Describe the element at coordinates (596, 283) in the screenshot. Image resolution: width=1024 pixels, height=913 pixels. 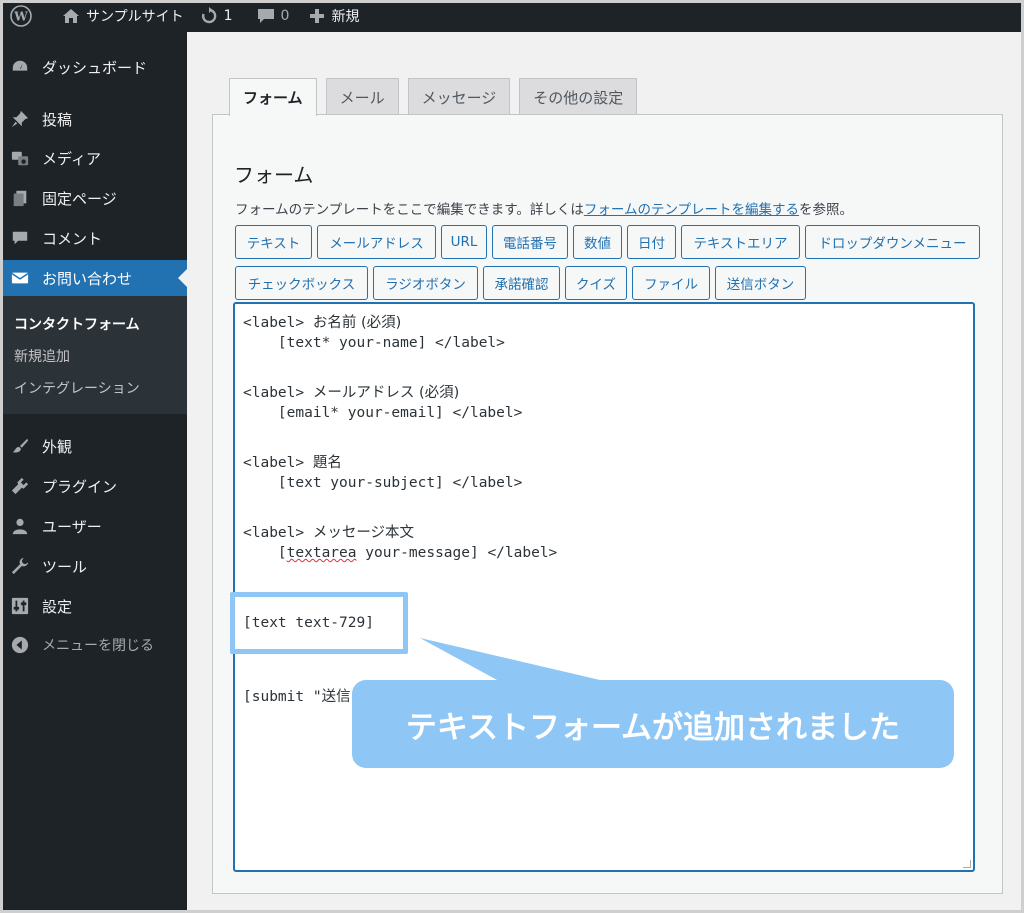
I see `tag-button-quiz: クイズ` at that location.